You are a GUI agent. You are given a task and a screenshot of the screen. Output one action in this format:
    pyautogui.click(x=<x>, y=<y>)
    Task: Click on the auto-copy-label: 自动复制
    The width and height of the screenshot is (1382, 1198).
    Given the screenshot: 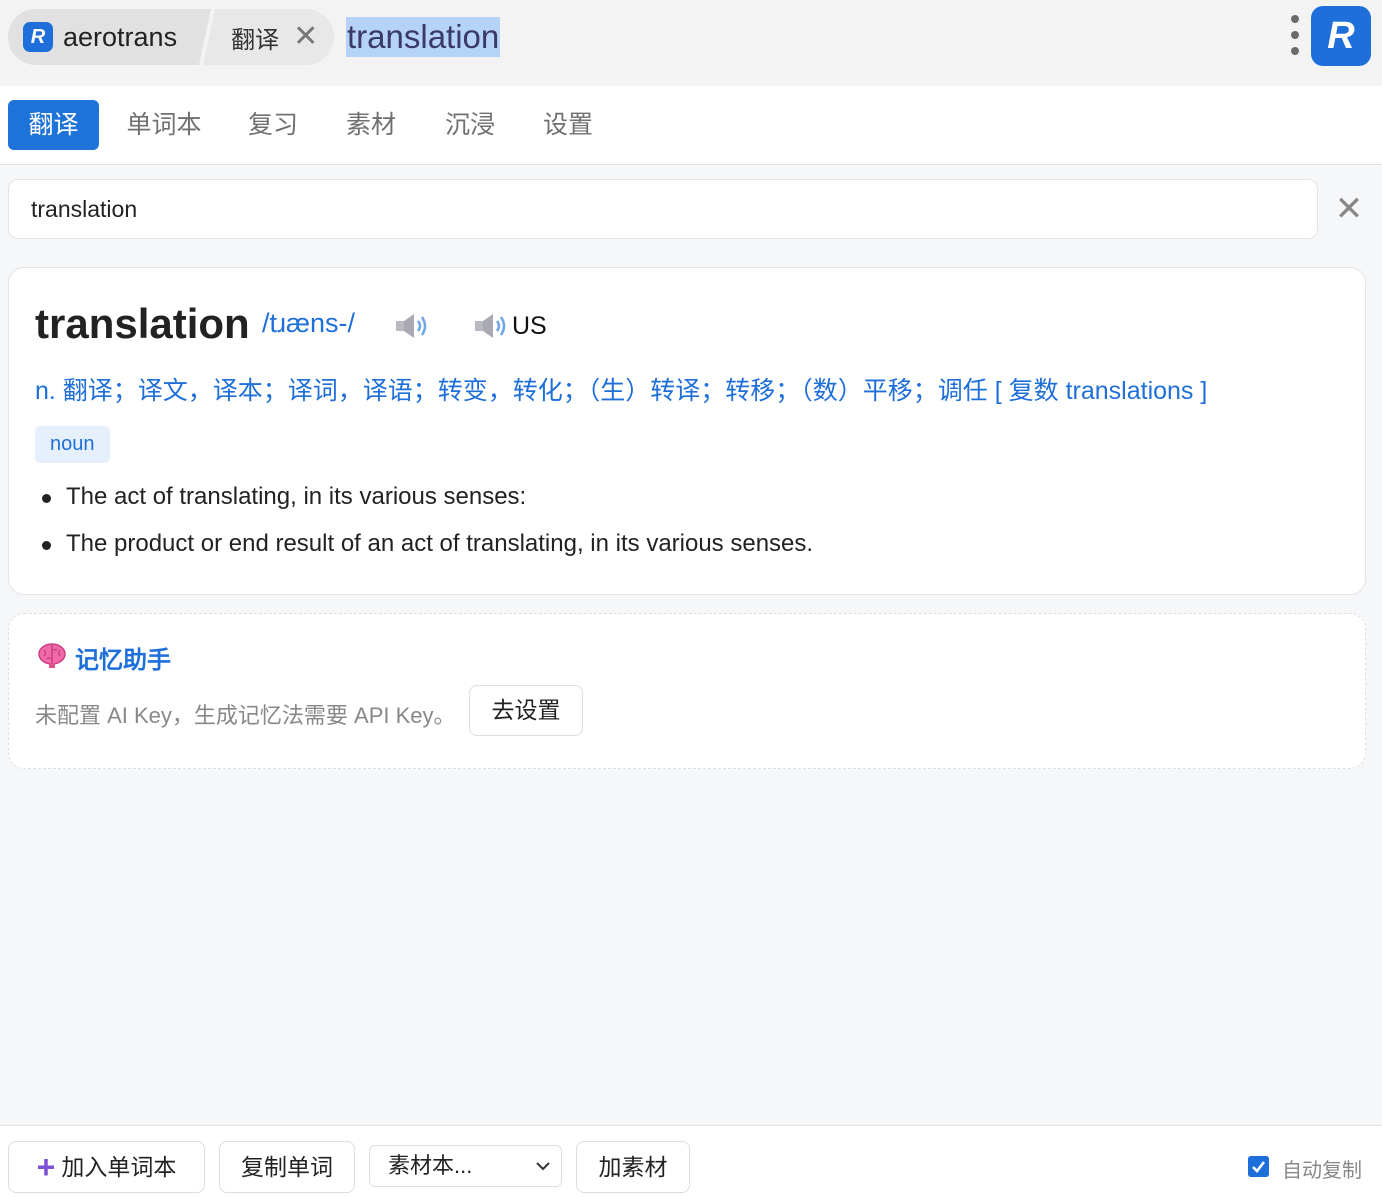 What is the action you would take?
    pyautogui.click(x=1322, y=1168)
    